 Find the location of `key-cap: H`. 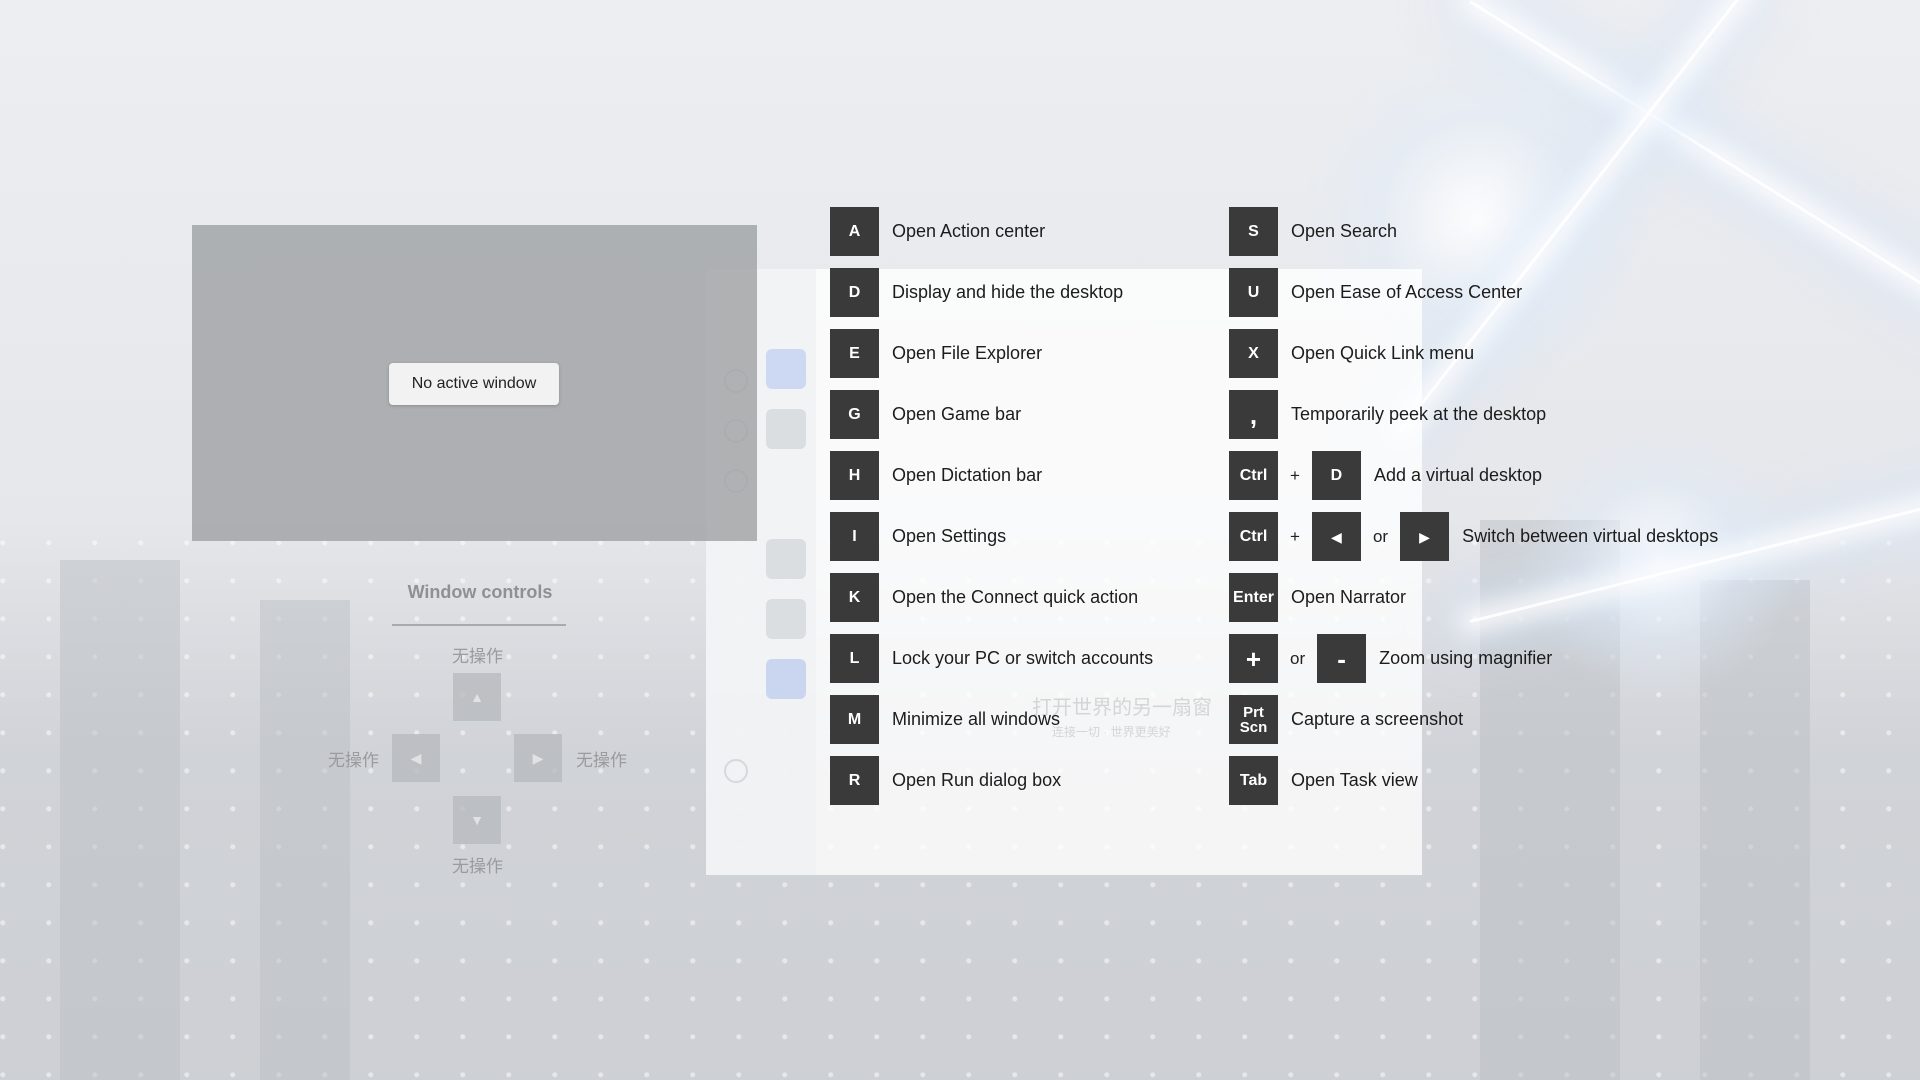

key-cap: H is located at coordinates (854, 475).